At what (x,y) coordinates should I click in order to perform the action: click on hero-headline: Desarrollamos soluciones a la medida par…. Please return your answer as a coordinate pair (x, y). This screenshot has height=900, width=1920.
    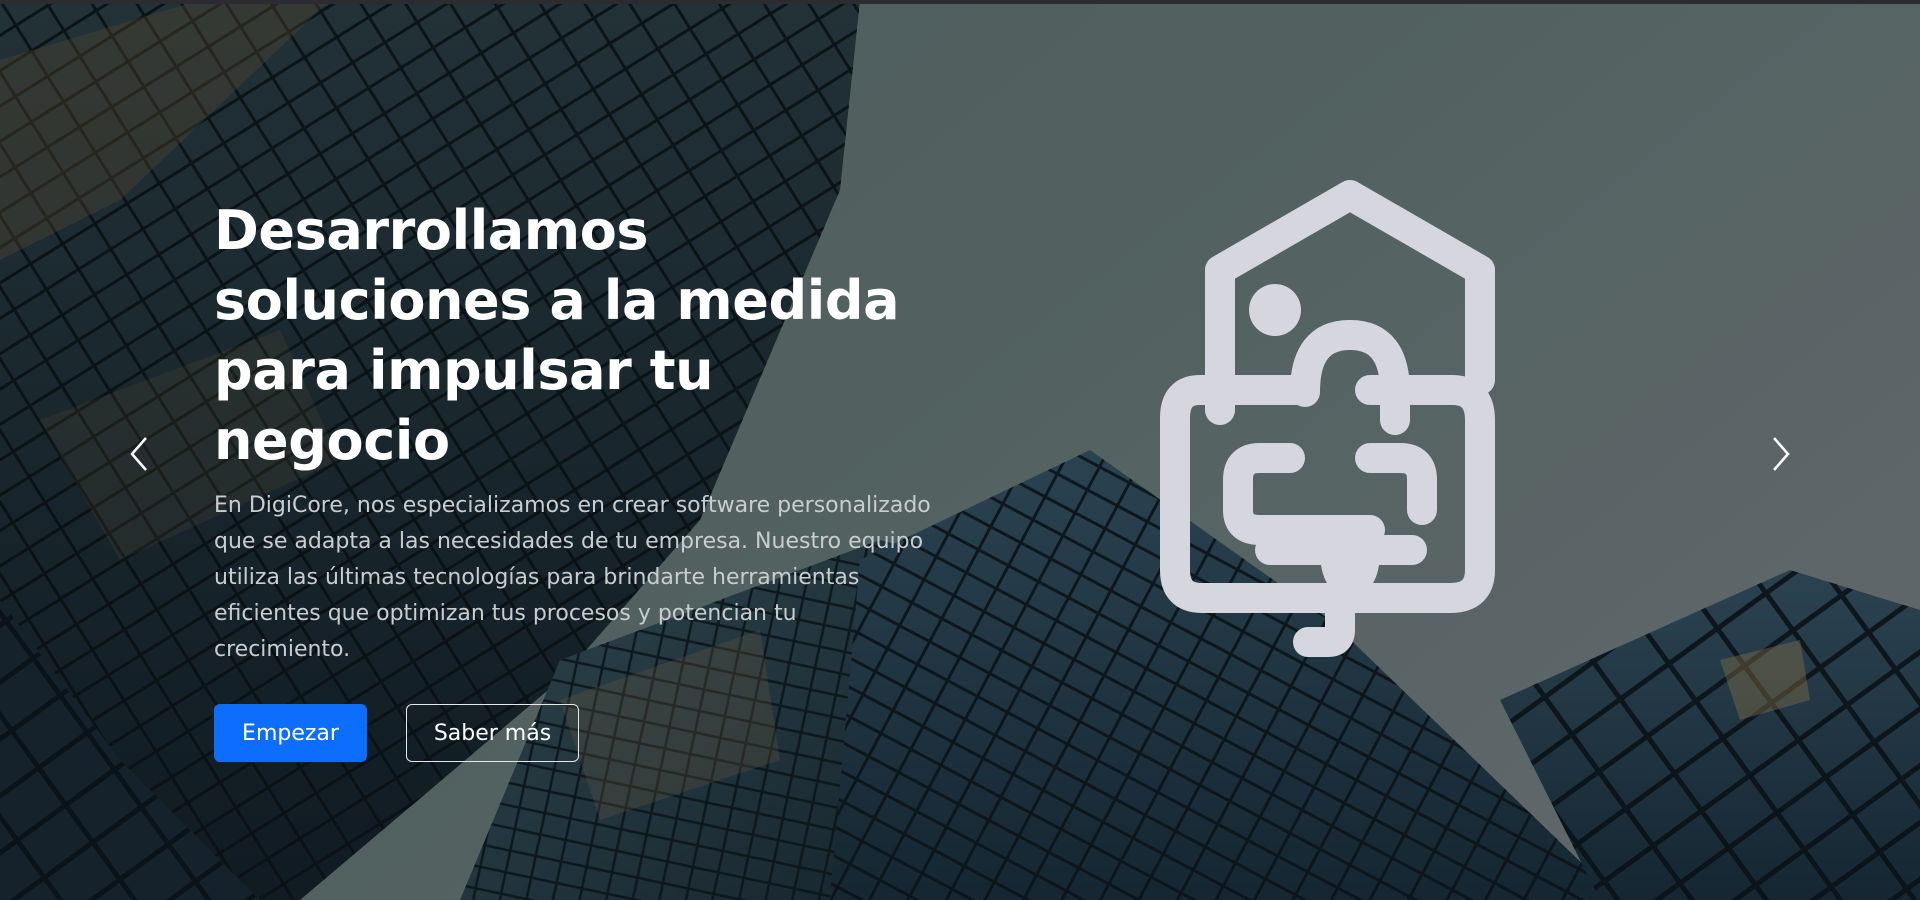
    Looking at the image, I should click on (557, 335).